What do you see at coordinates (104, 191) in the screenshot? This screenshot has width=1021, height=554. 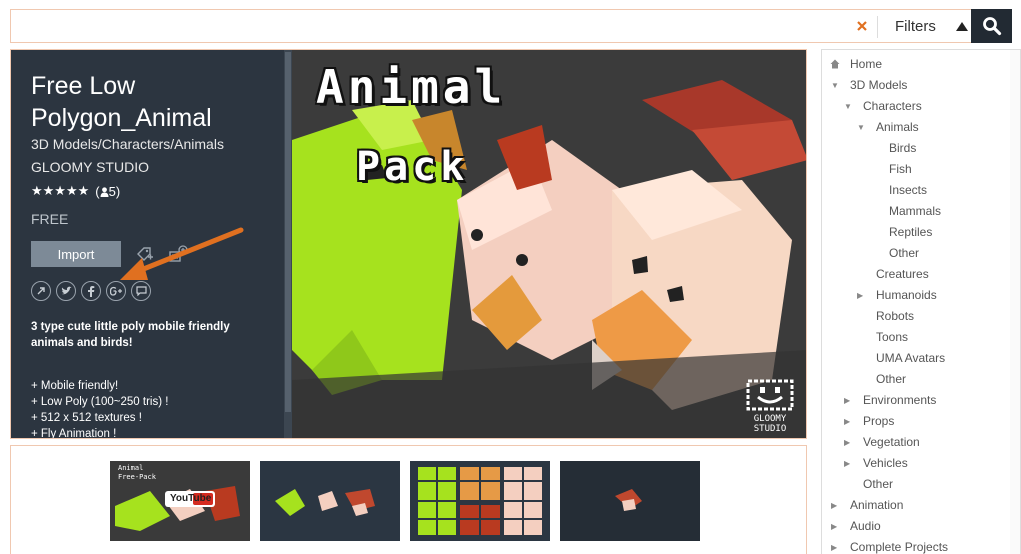 I see `user-icon` at bounding box center [104, 191].